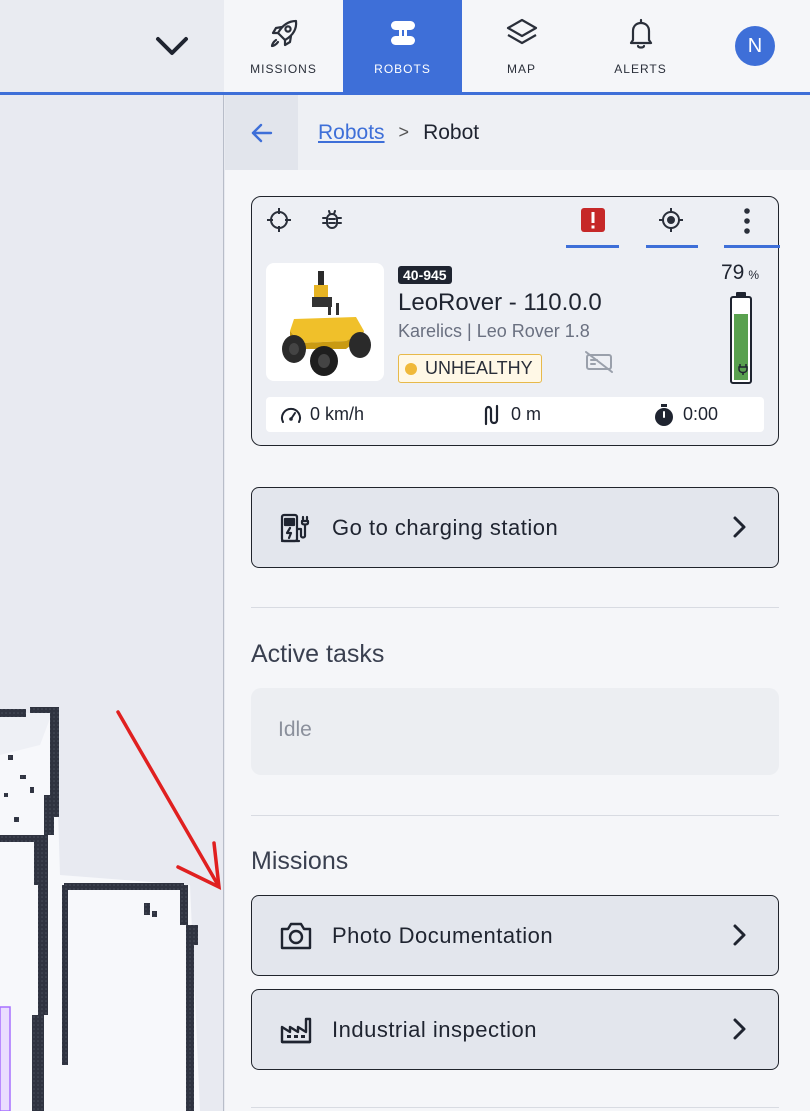  I want to click on no-sd-card-icon, so click(599, 364).